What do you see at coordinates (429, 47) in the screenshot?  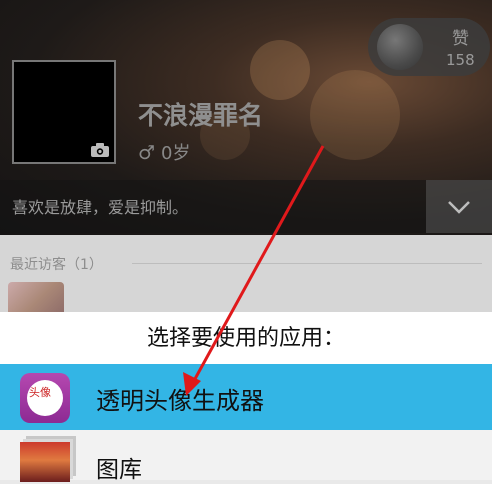 I see `like-toggle: 赞 158` at bounding box center [429, 47].